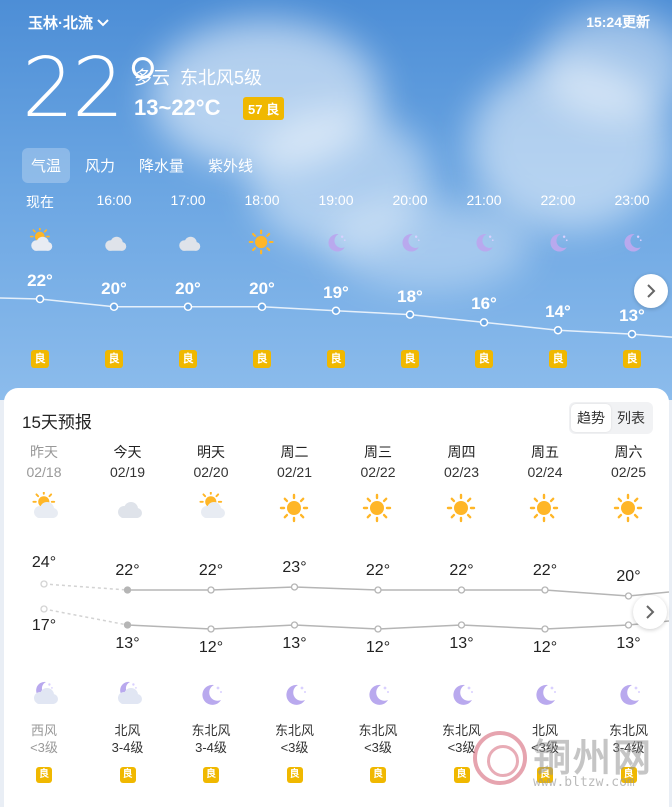  Describe the element at coordinates (46, 165) in the screenshot. I see `tab-temperature: 气温` at that location.